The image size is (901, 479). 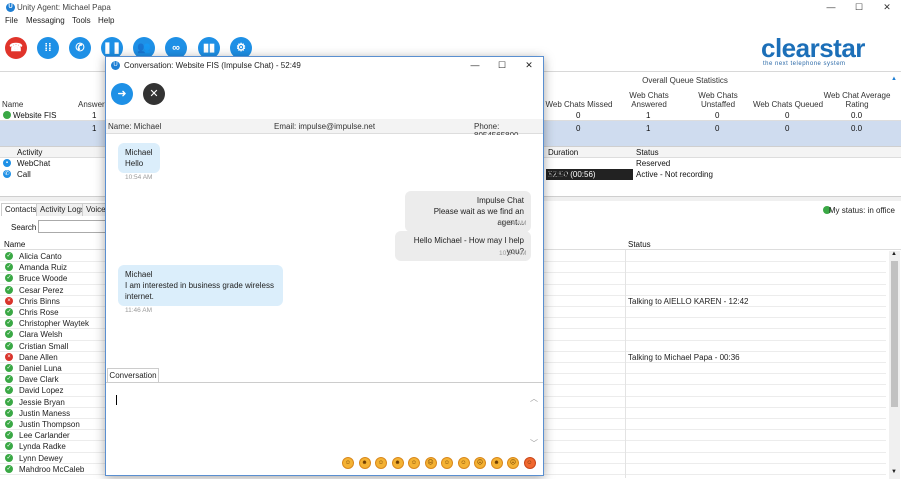 What do you see at coordinates (529, 65) in the screenshot?
I see `dialog-close-button: ✕` at bounding box center [529, 65].